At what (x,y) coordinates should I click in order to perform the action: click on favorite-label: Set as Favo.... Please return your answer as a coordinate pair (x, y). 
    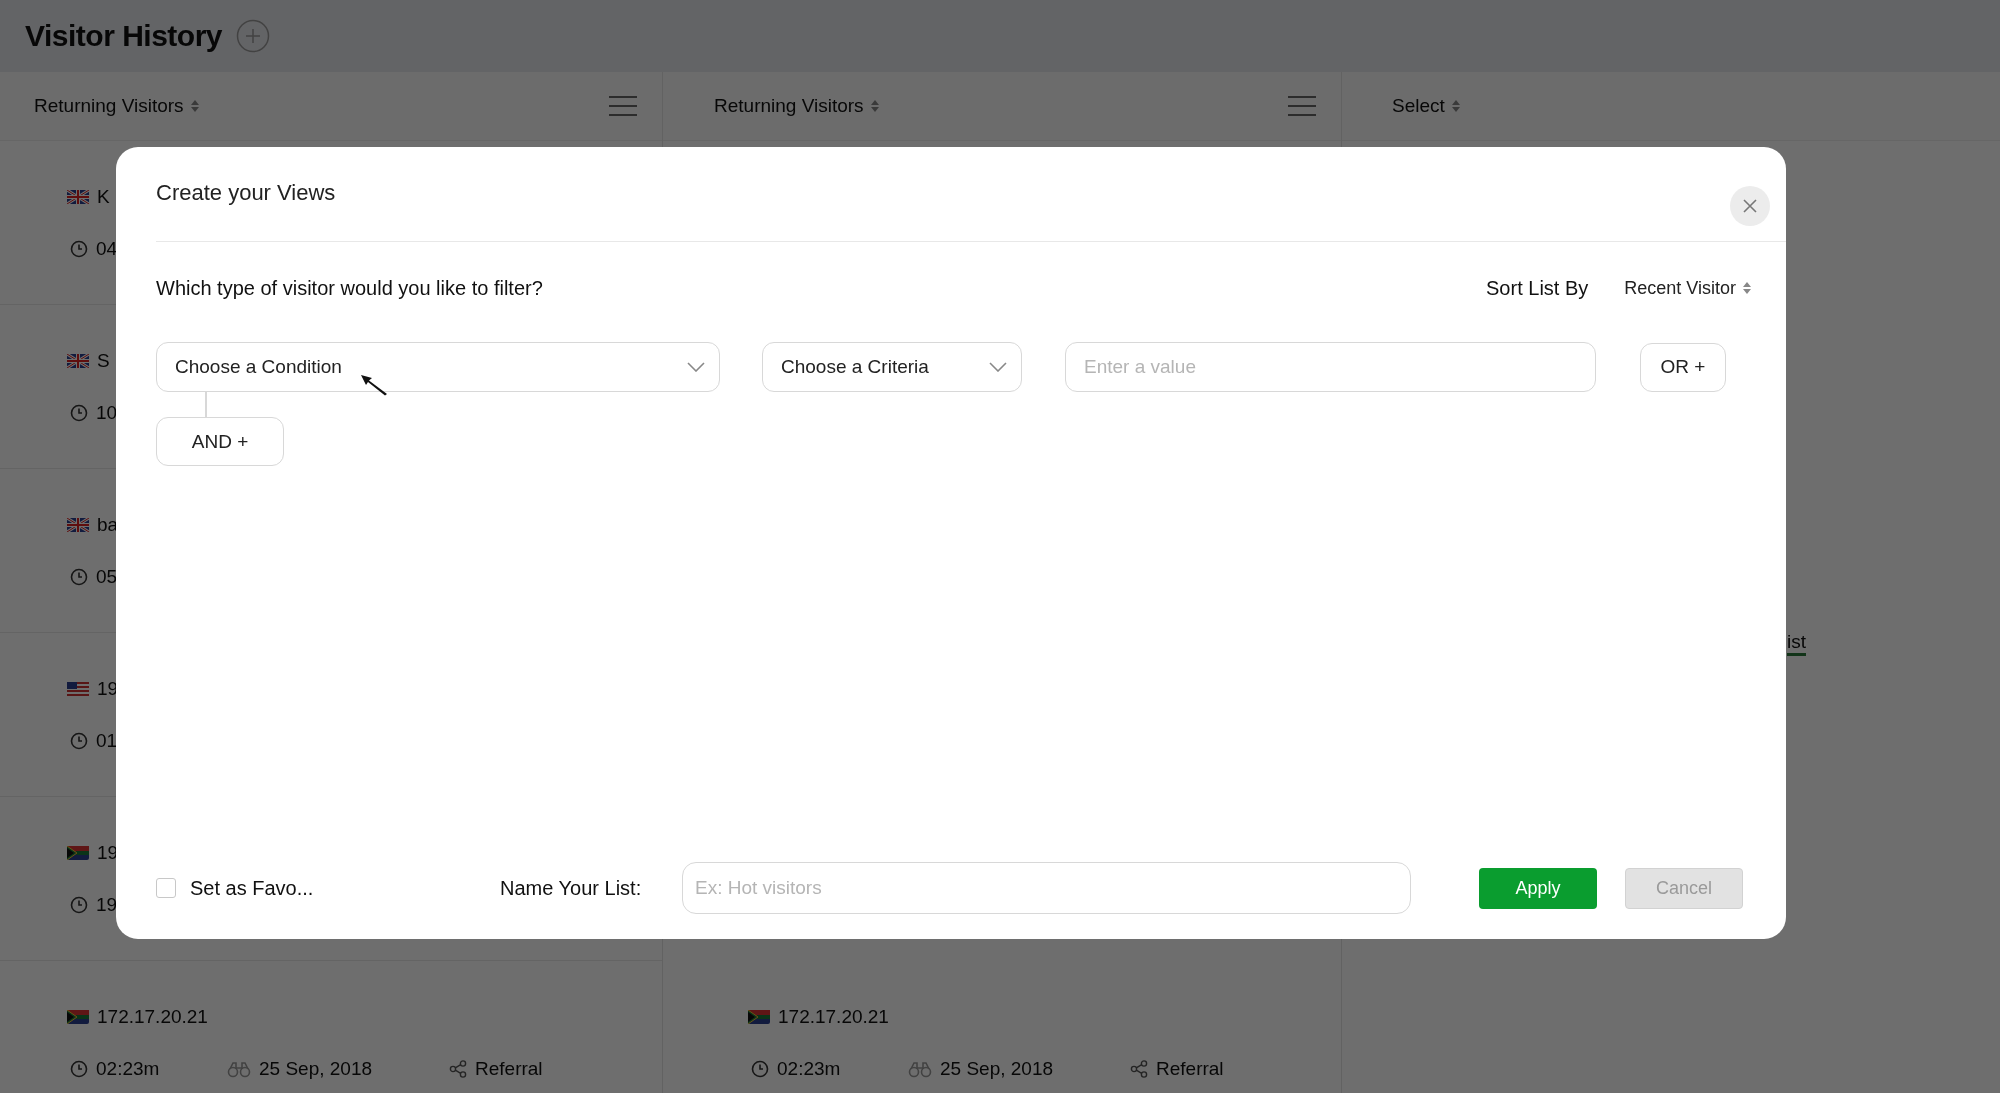
    Looking at the image, I should click on (252, 888).